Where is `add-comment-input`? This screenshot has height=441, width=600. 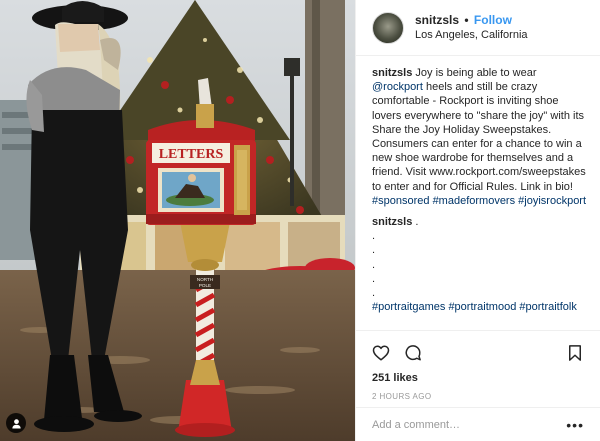 add-comment-input is located at coordinates (469, 425).